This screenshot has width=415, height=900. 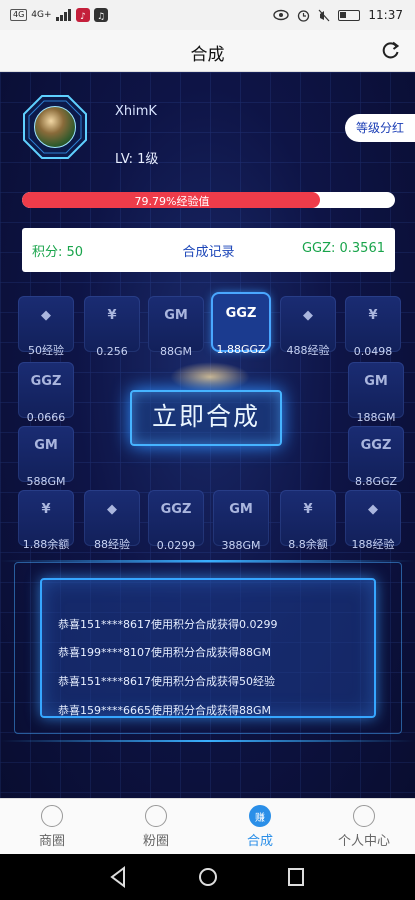 What do you see at coordinates (207, 55) in the screenshot?
I see `page-title: 合成` at bounding box center [207, 55].